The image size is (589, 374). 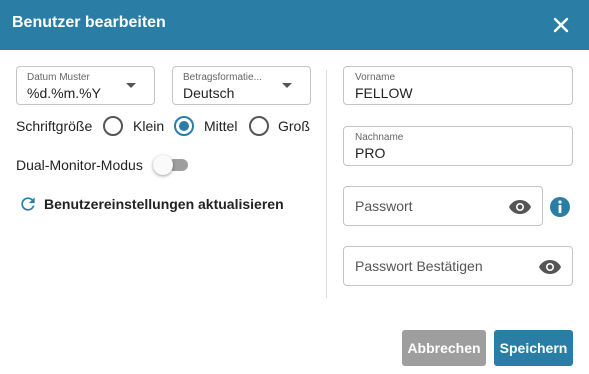 I want to click on dialog-header: Benutzer bearbeiten, so click(x=294, y=25).